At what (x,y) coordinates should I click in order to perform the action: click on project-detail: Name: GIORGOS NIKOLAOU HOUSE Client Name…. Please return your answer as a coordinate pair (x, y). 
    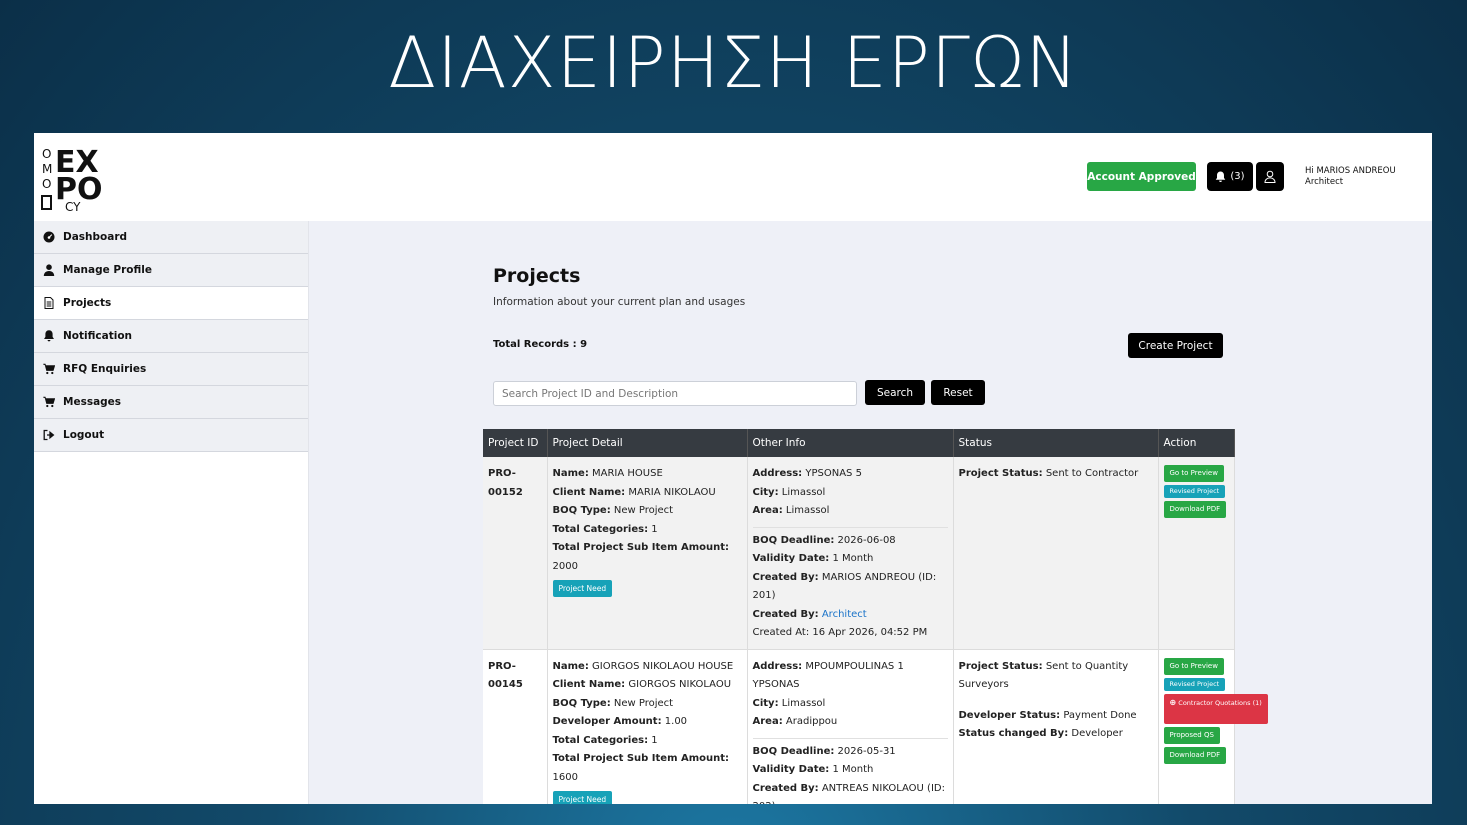
    Looking at the image, I should click on (647, 726).